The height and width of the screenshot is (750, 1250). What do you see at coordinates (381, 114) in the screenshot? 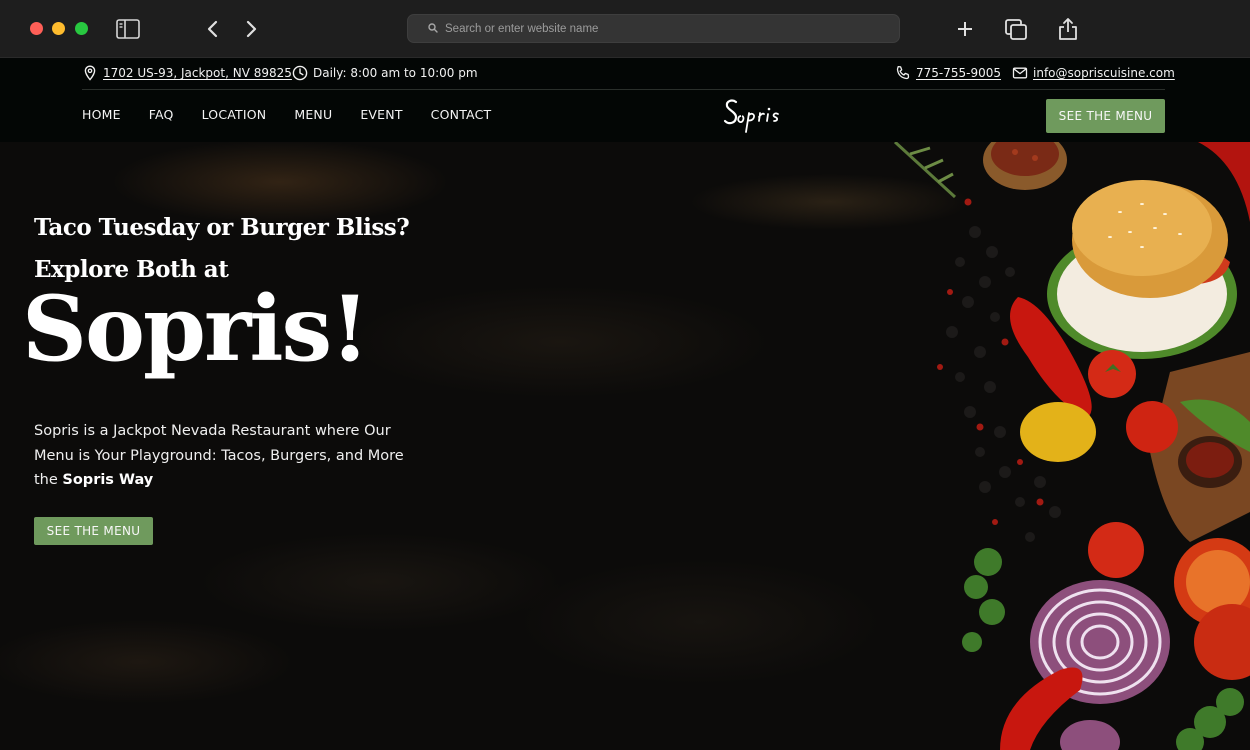
I see `nav-event: EVENT` at bounding box center [381, 114].